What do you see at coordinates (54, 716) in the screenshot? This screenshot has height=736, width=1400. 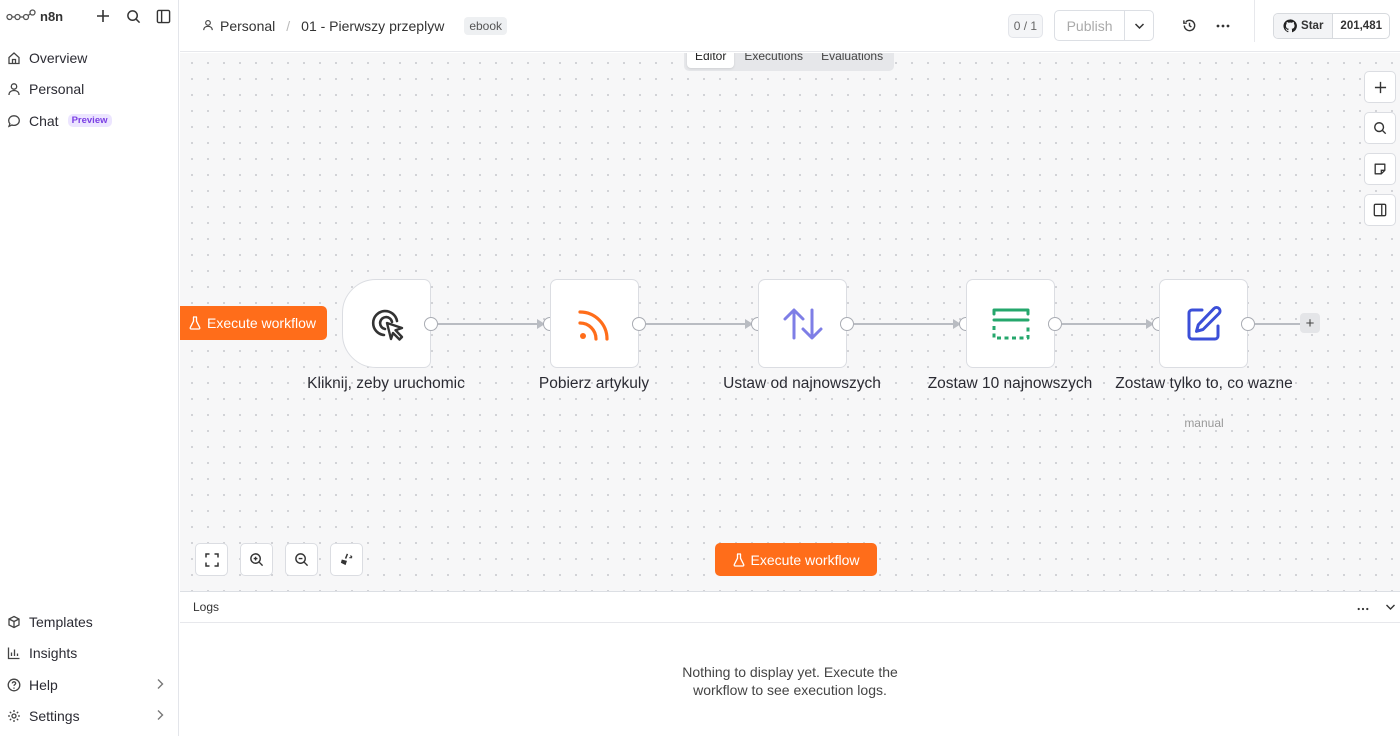 I see `sidebar-item-label: Settings` at bounding box center [54, 716].